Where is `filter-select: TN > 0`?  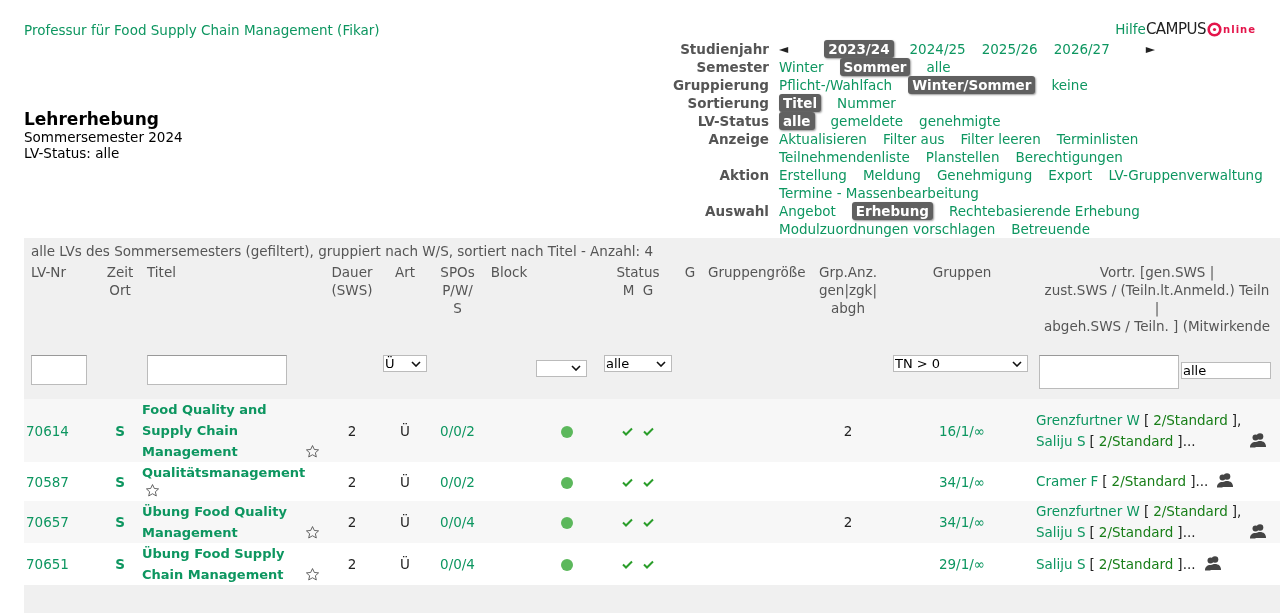 filter-select: TN > 0 is located at coordinates (960, 363).